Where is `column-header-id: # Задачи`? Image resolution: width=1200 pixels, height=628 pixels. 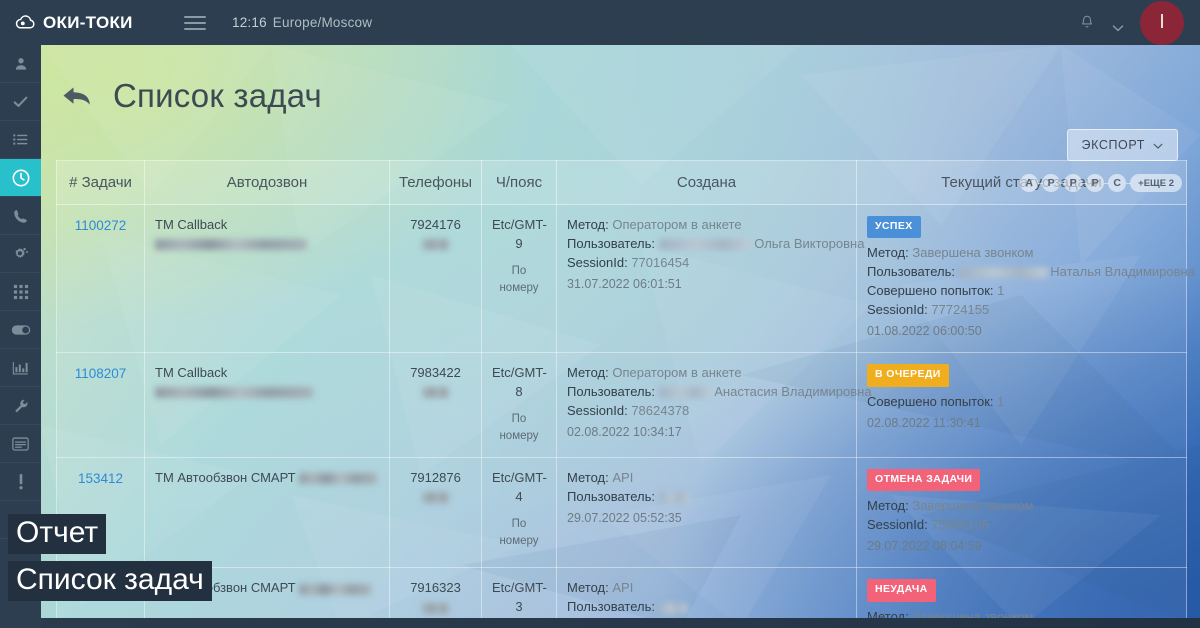
column-header-id: # Задачи is located at coordinates (100, 182).